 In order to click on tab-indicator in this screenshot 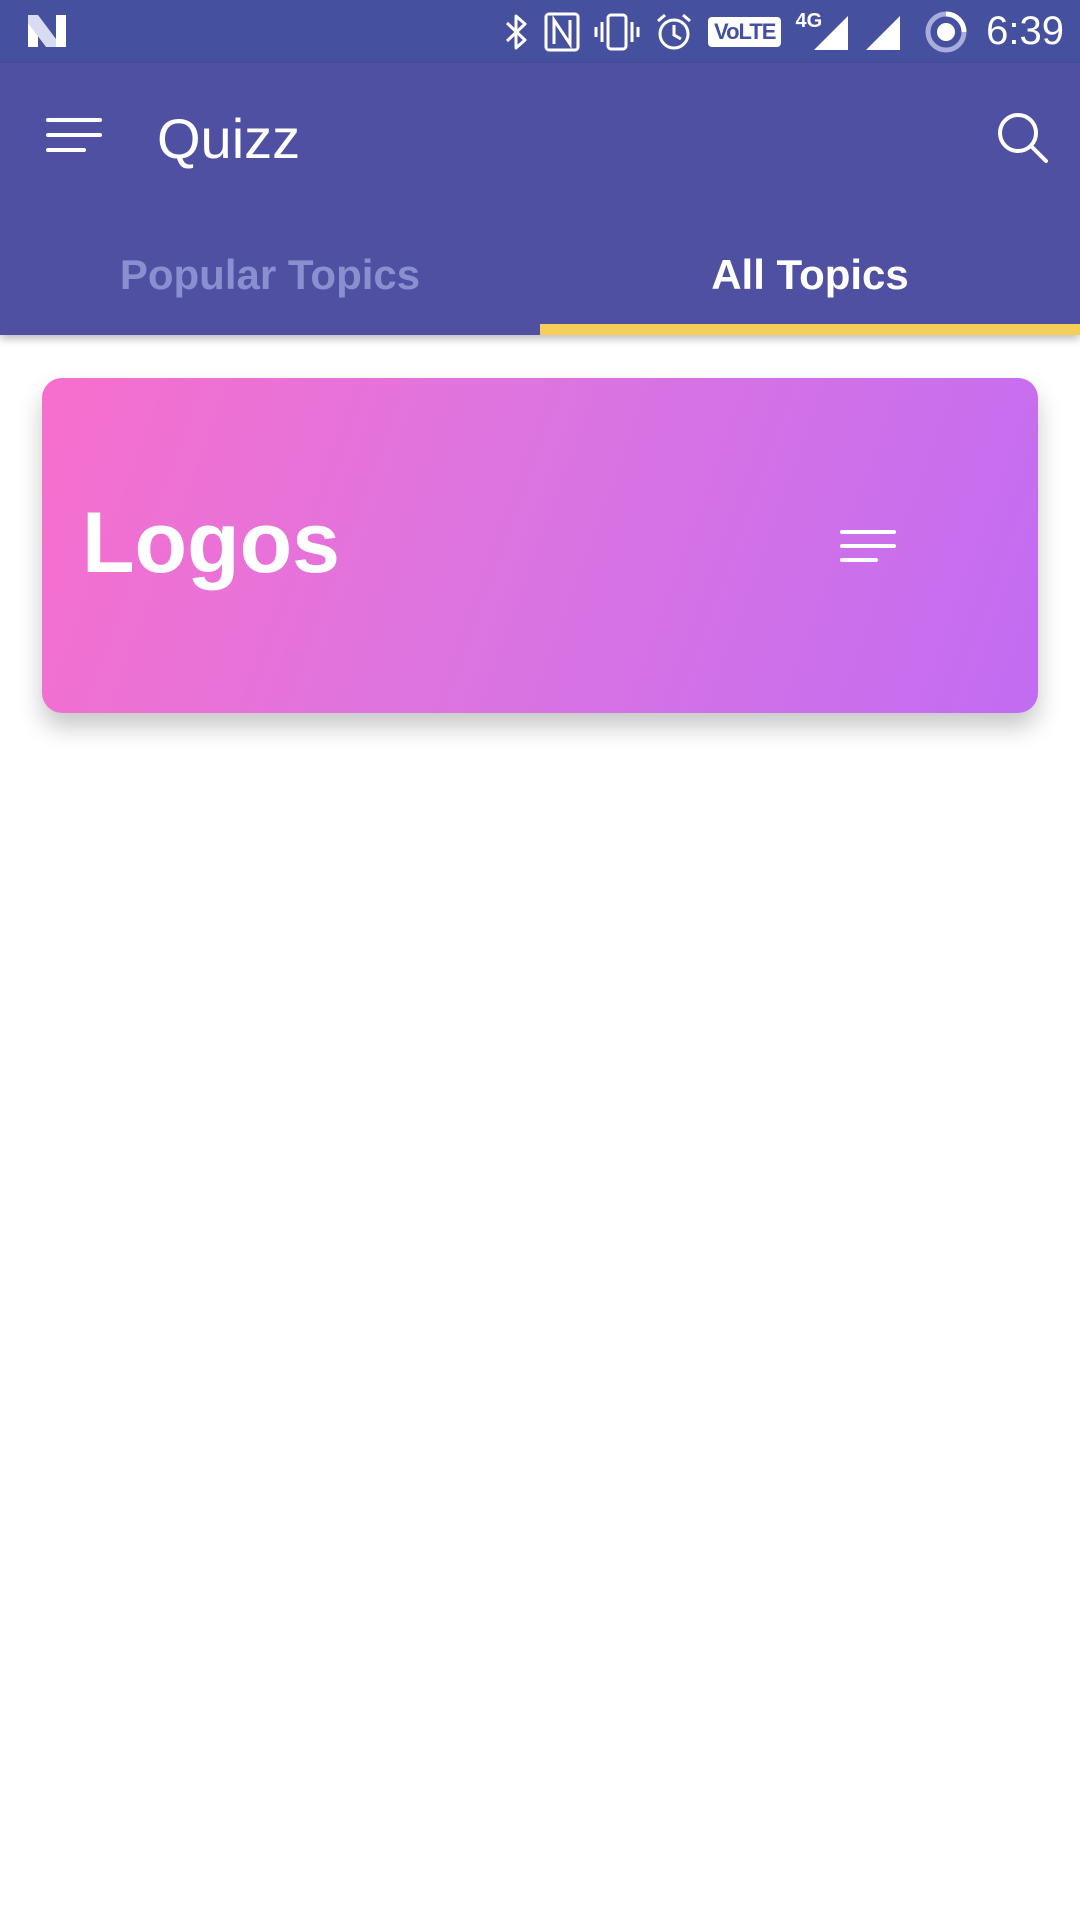, I will do `click(810, 329)`.